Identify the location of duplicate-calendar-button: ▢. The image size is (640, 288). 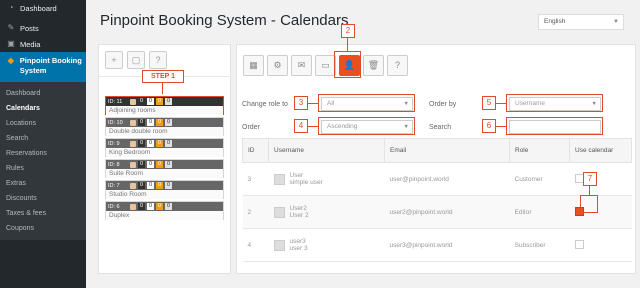
(136, 60).